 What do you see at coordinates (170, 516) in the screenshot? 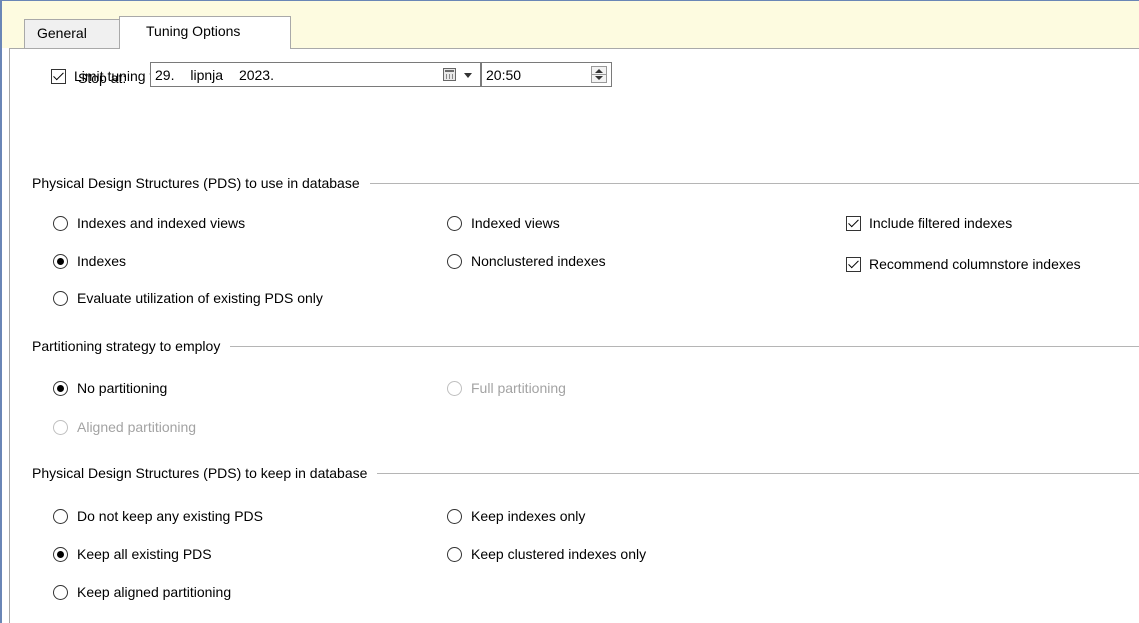
I see `radio-label: Do not keep any existing PDS` at bounding box center [170, 516].